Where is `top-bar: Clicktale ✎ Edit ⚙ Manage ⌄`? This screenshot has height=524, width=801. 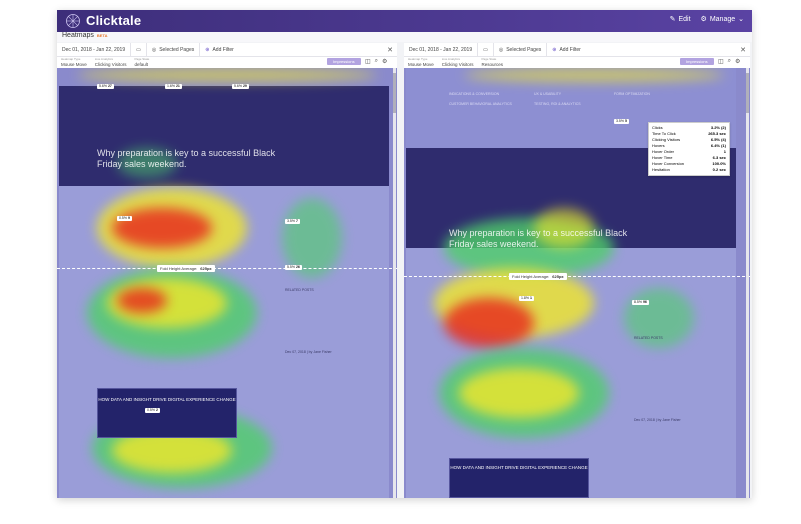 top-bar: Clicktale ✎ Edit ⚙ Manage ⌄ is located at coordinates (404, 21).